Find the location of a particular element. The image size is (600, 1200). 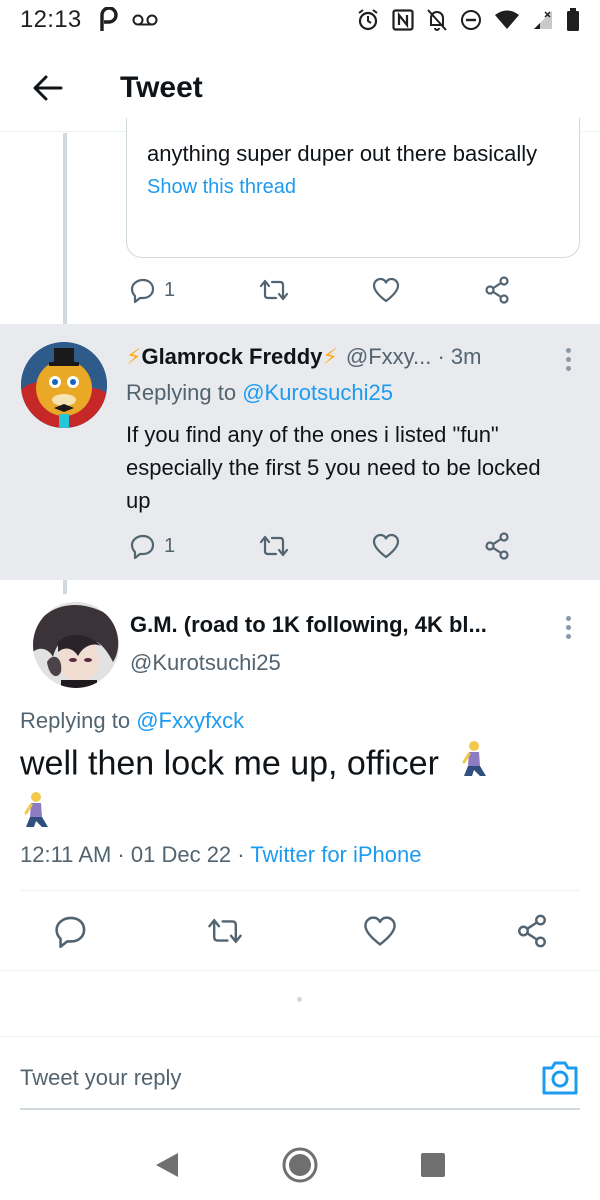

status-bar: 12:13 is located at coordinates (300, 20).